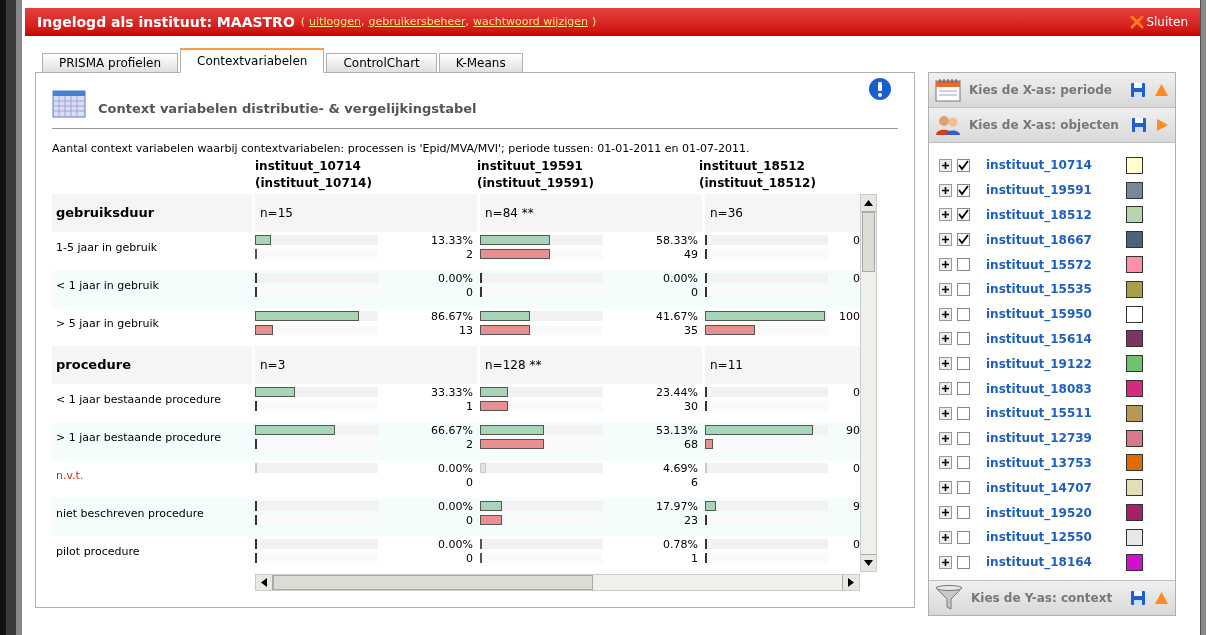  What do you see at coordinates (680, 278) in the screenshot?
I see `percentage-value: 0.00%` at bounding box center [680, 278].